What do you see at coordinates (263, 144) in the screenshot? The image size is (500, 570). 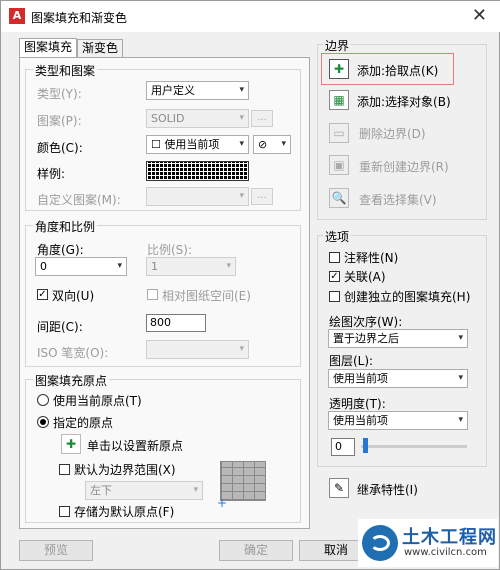 I see `background-color-value: ⊘` at bounding box center [263, 144].